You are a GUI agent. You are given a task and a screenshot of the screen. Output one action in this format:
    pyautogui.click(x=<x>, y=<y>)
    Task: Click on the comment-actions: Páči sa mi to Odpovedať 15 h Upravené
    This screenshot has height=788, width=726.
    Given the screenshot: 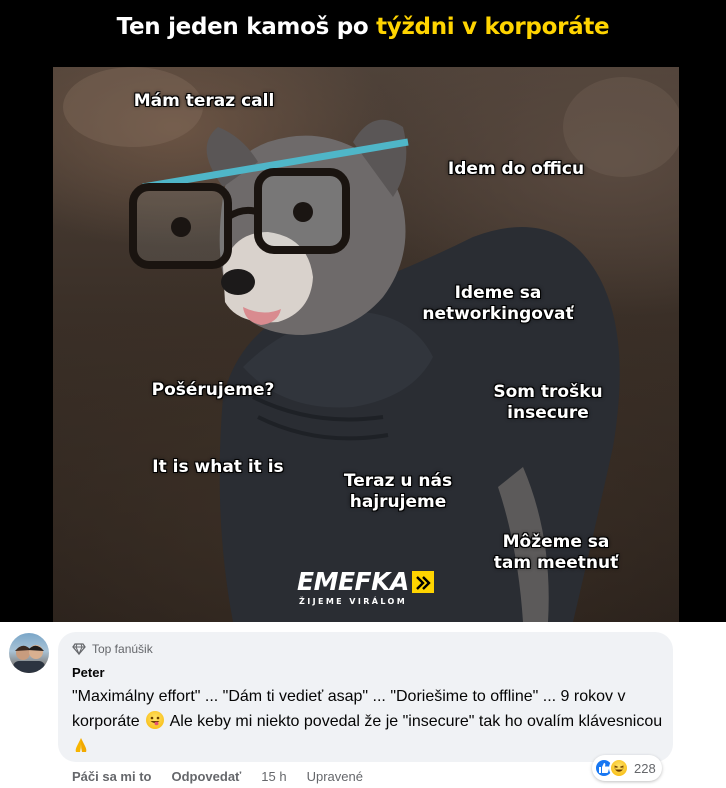 What is the action you would take?
    pyautogui.click(x=227, y=776)
    